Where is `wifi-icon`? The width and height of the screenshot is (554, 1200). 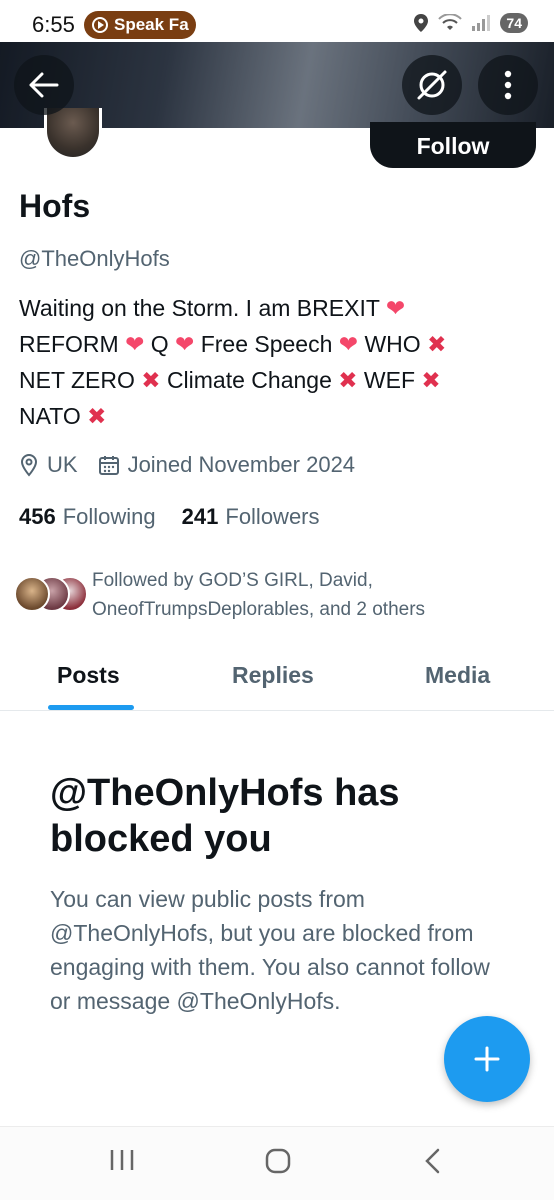 wifi-icon is located at coordinates (450, 22).